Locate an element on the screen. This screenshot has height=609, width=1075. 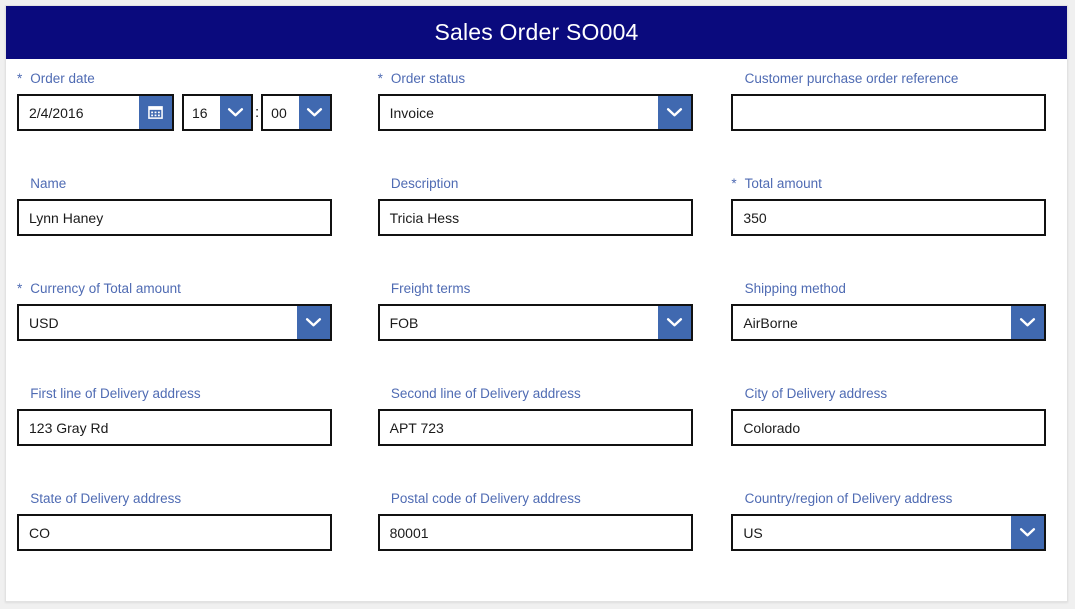
field-label-postal-code-of-delivery-address: *Postal code of Delivery address is located at coordinates (485, 498).